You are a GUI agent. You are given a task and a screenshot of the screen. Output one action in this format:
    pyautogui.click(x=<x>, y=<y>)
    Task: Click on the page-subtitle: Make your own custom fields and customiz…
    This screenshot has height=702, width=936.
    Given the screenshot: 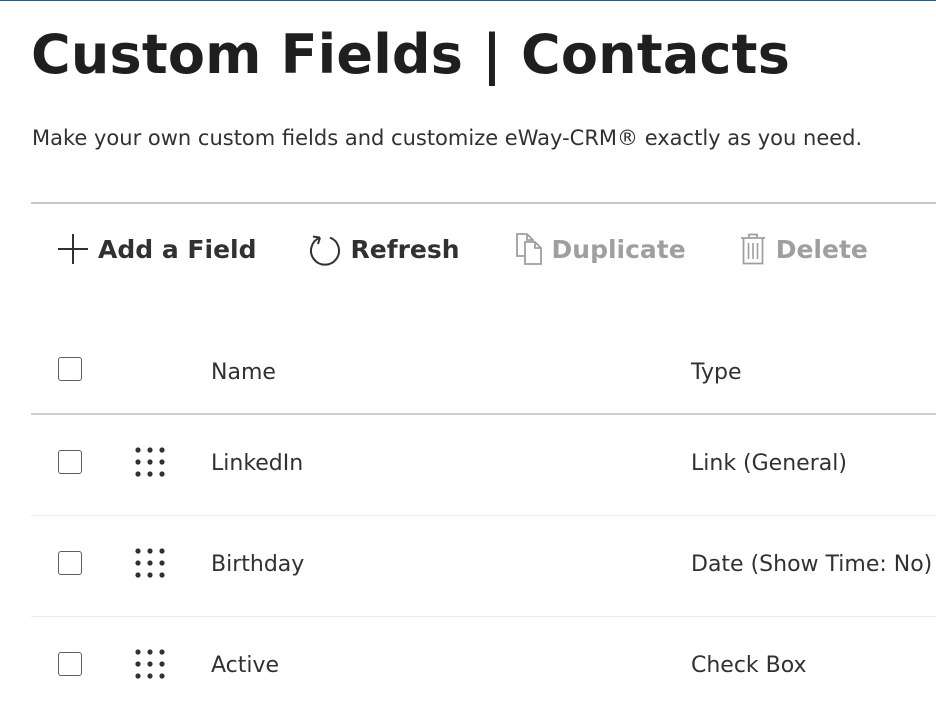 What is the action you would take?
    pyautogui.click(x=447, y=138)
    